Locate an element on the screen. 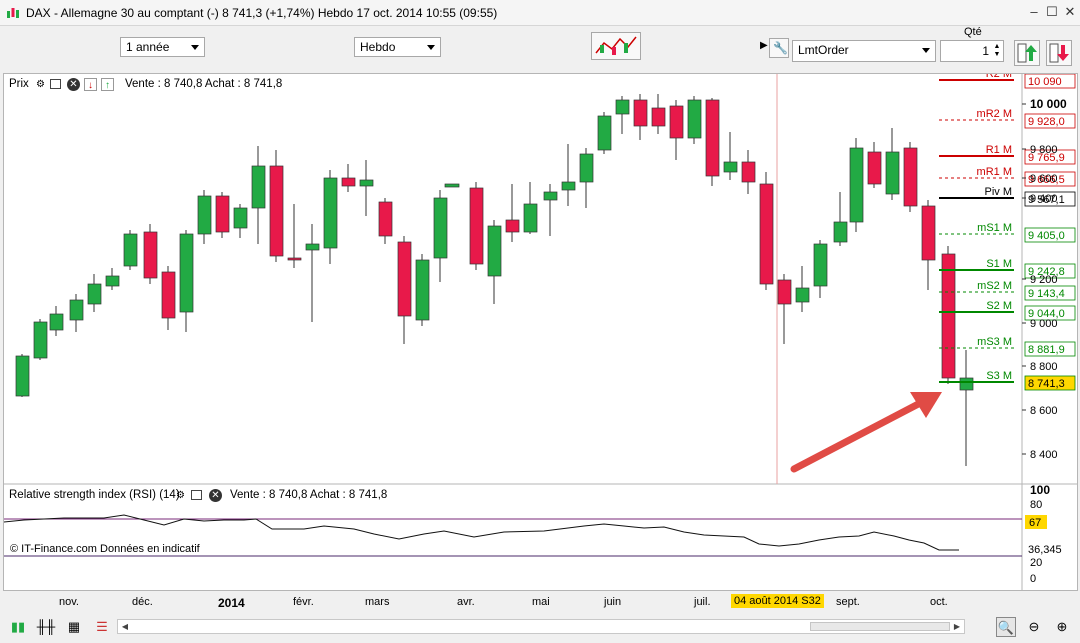 Image resolution: width=1080 pixels, height=643 pixels. period-select: 1 année is located at coordinates (162, 47).